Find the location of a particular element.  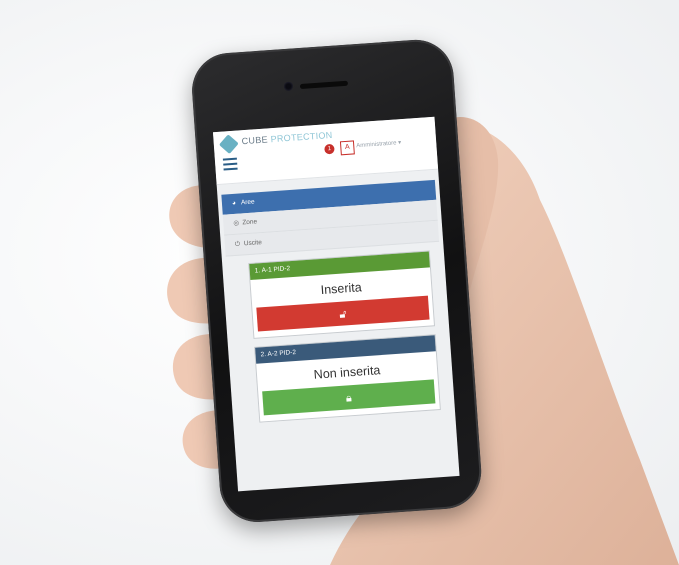

disarm-area-button: 🔓︎ is located at coordinates (343, 313).